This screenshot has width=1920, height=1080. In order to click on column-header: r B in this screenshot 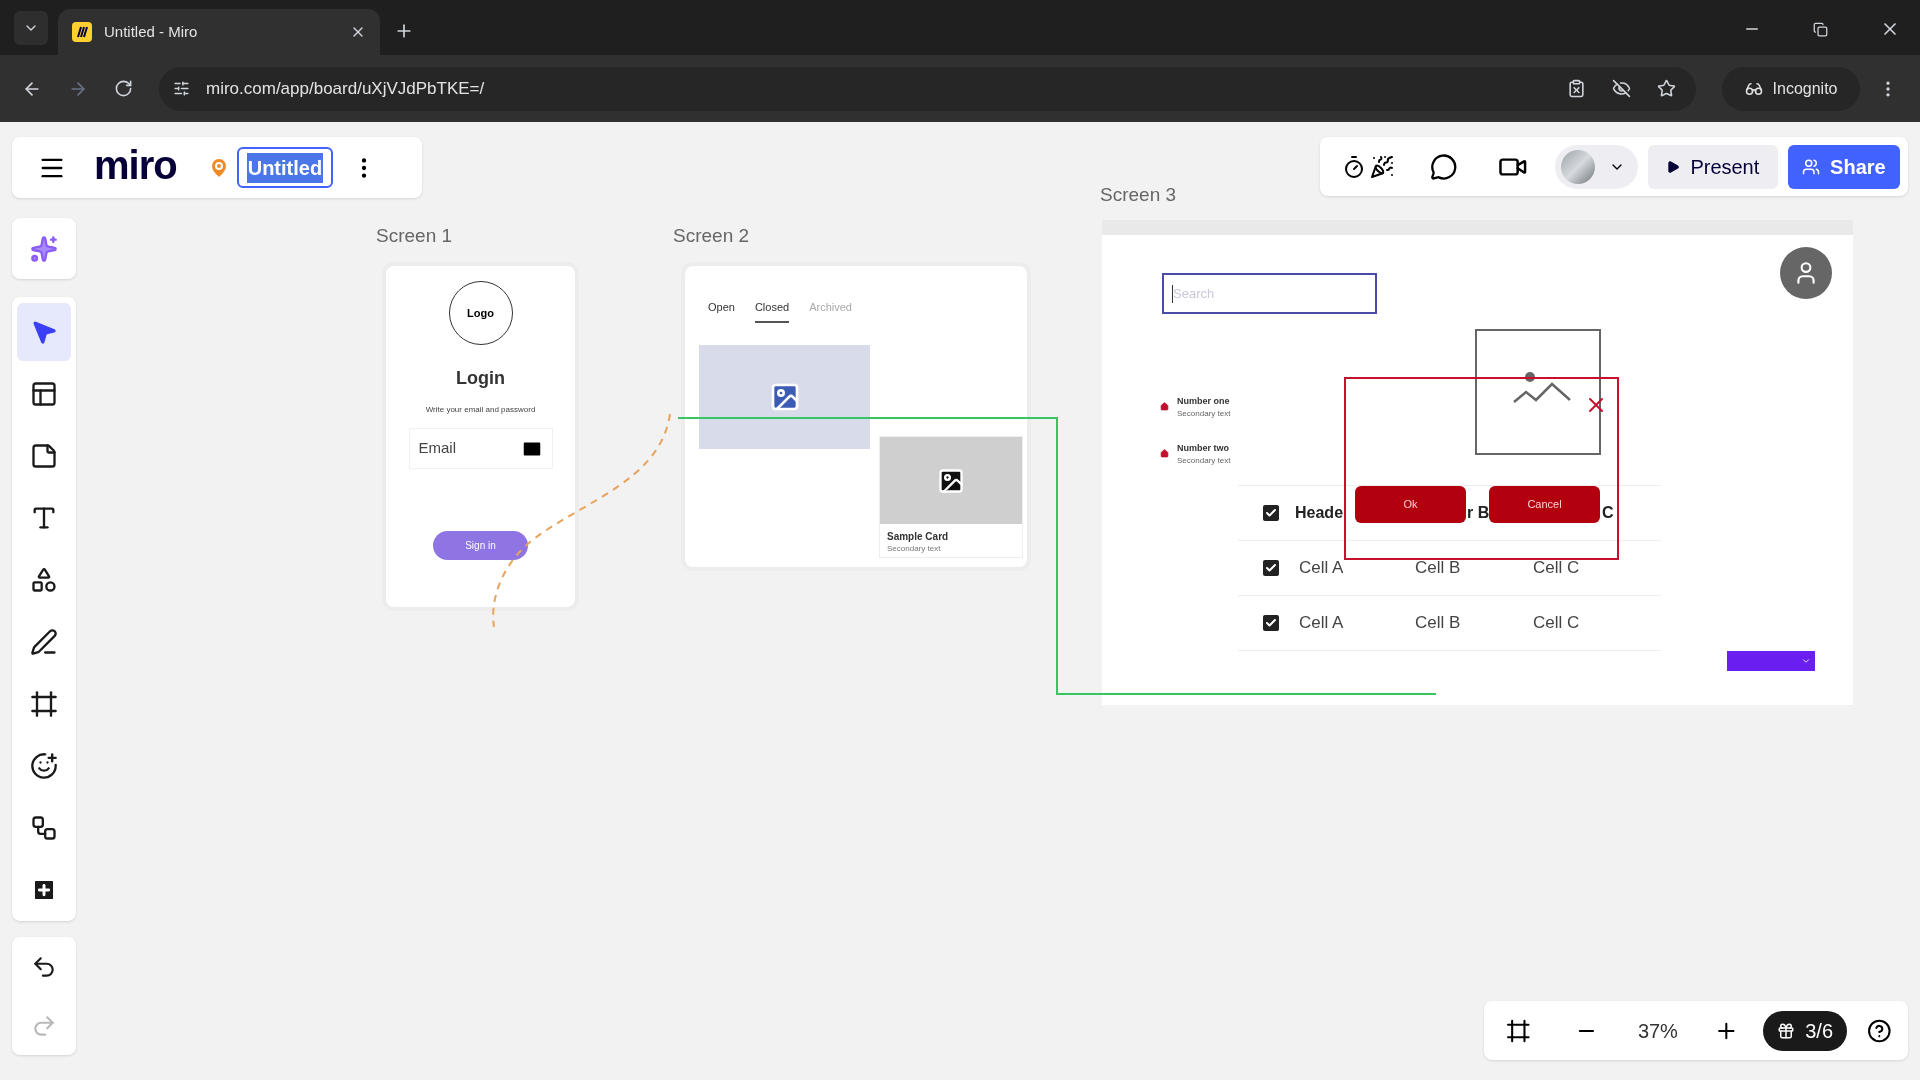, I will do `click(1478, 513)`.